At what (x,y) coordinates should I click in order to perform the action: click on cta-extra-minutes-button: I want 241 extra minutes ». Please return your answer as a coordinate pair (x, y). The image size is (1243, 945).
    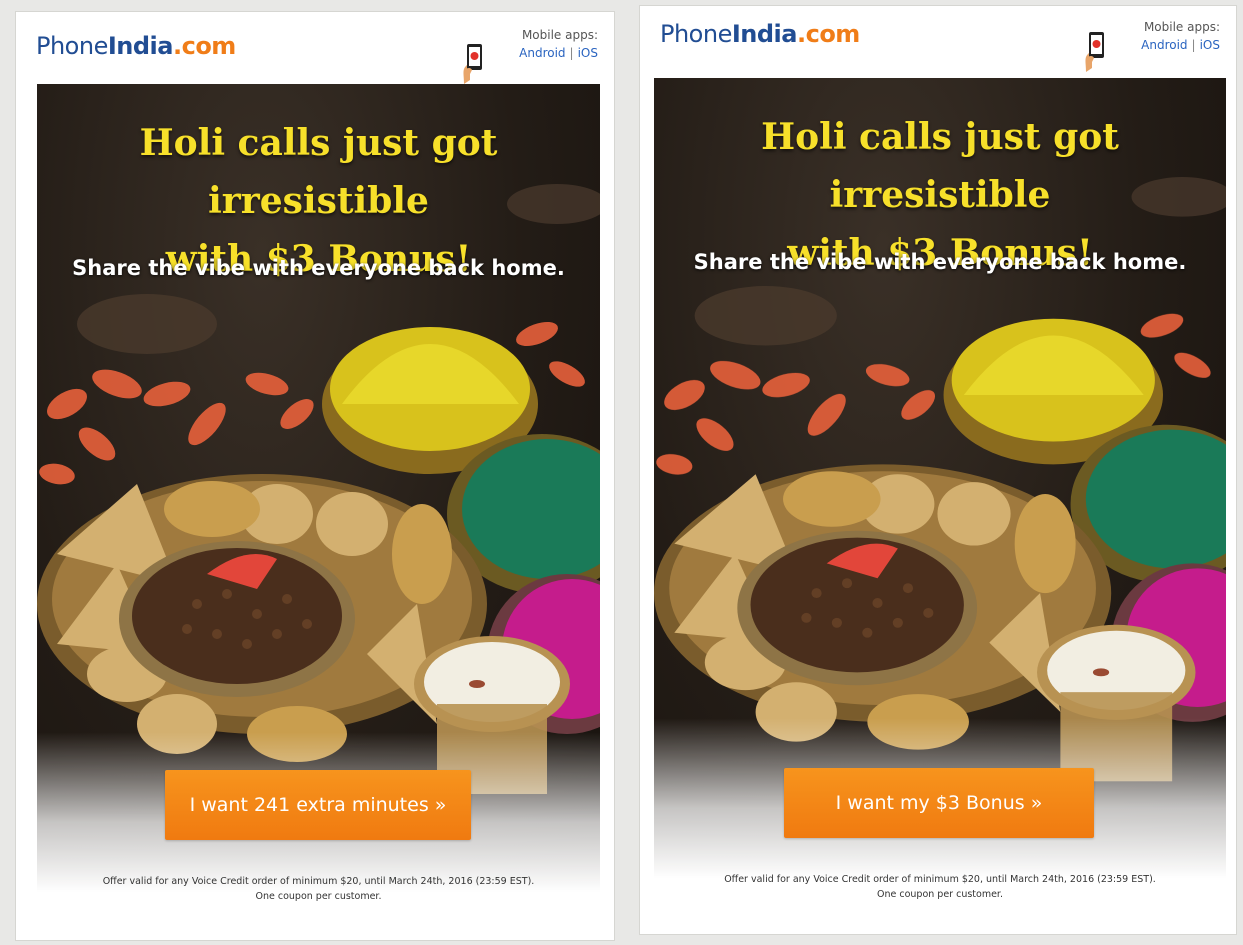
    Looking at the image, I should click on (318, 805).